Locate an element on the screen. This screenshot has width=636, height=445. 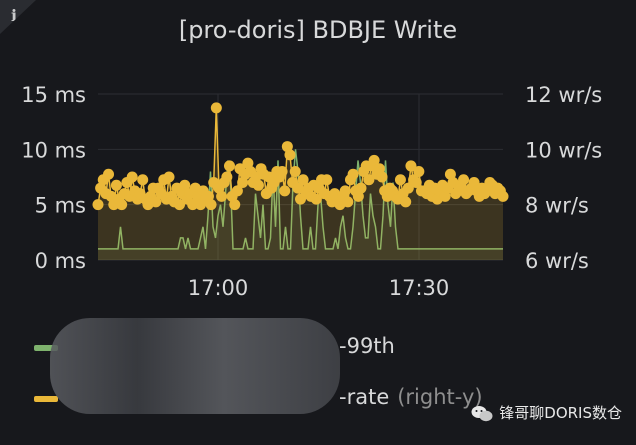
y-left-tick-label: 15 ms is located at coordinates (53, 95).